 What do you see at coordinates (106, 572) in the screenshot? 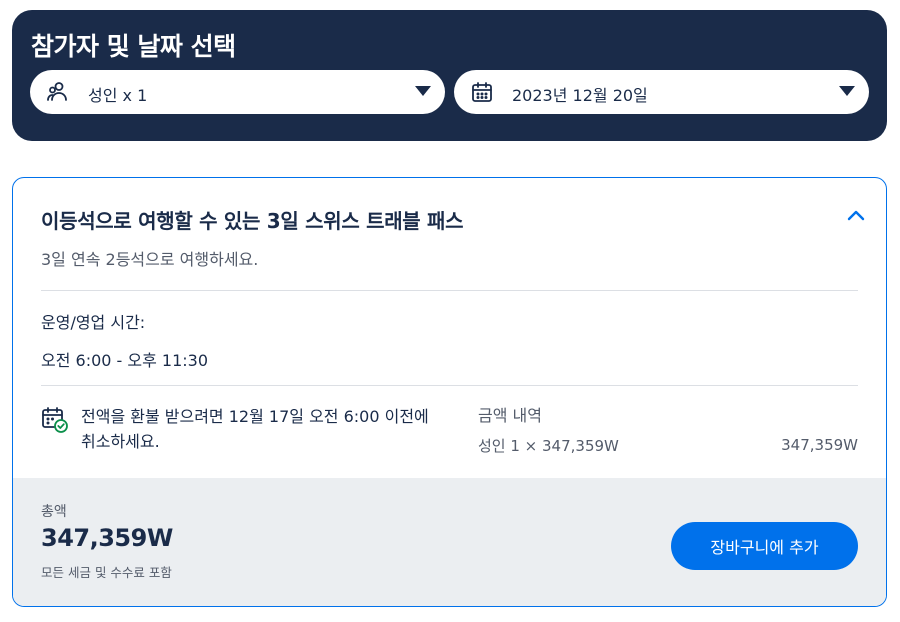
I see `tax-note: 모든 세금 및 수수료 포함` at bounding box center [106, 572].